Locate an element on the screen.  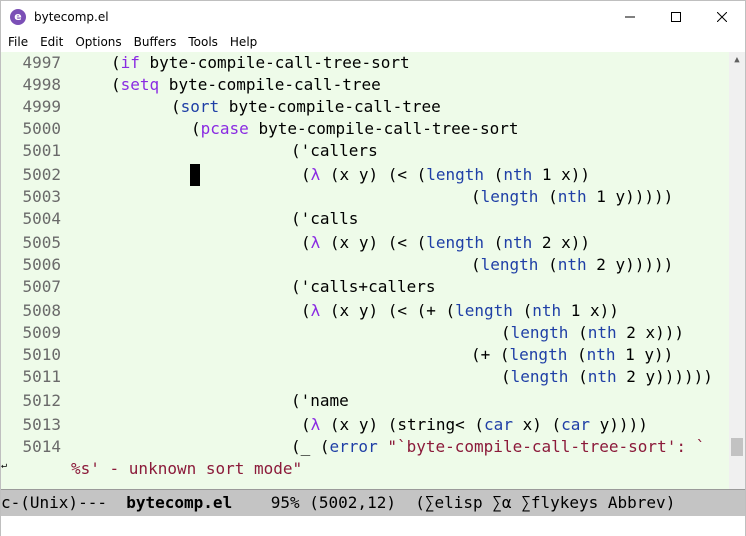
line-number: 5003 is located at coordinates (41, 196).